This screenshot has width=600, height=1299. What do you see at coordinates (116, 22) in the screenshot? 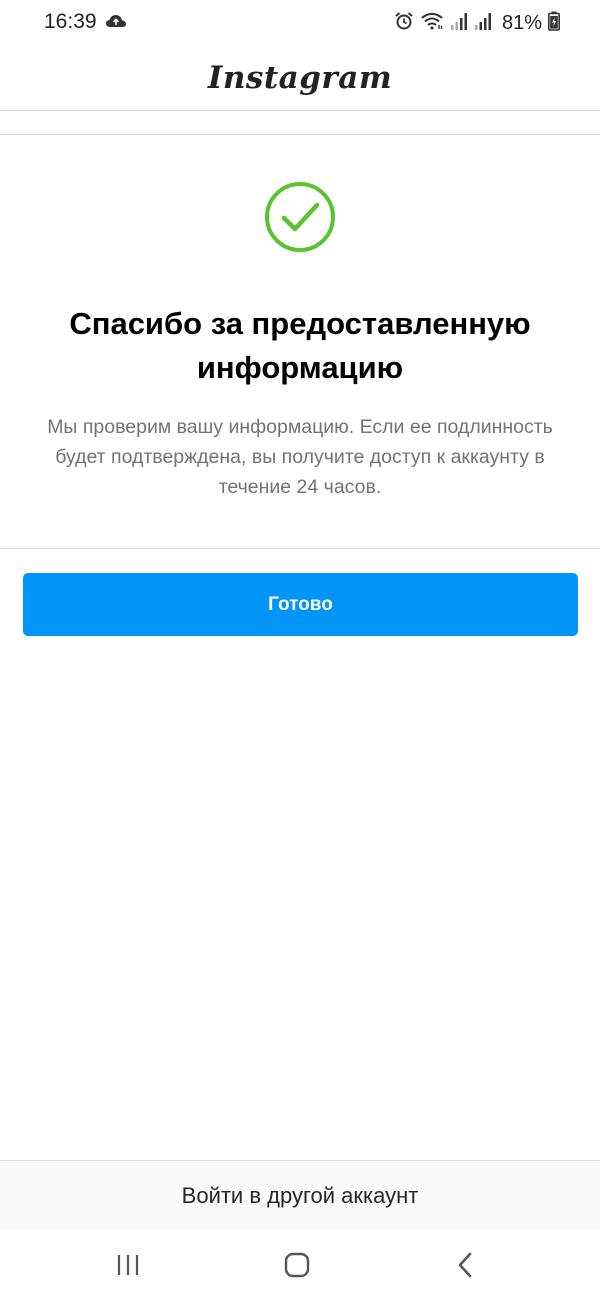
I see `cloud-icon` at bounding box center [116, 22].